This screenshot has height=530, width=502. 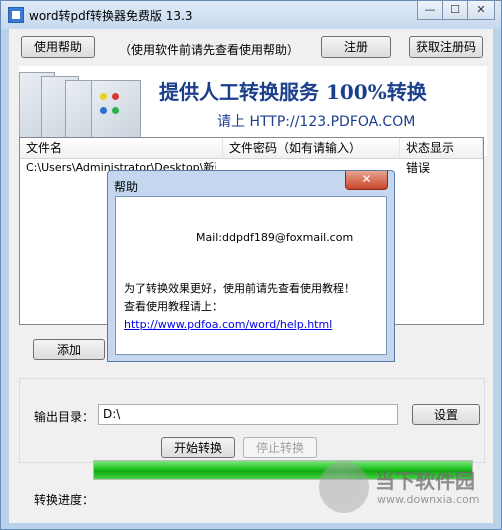 I want to click on column-password: 文件密码（如有请输入）, so click(x=311, y=148).